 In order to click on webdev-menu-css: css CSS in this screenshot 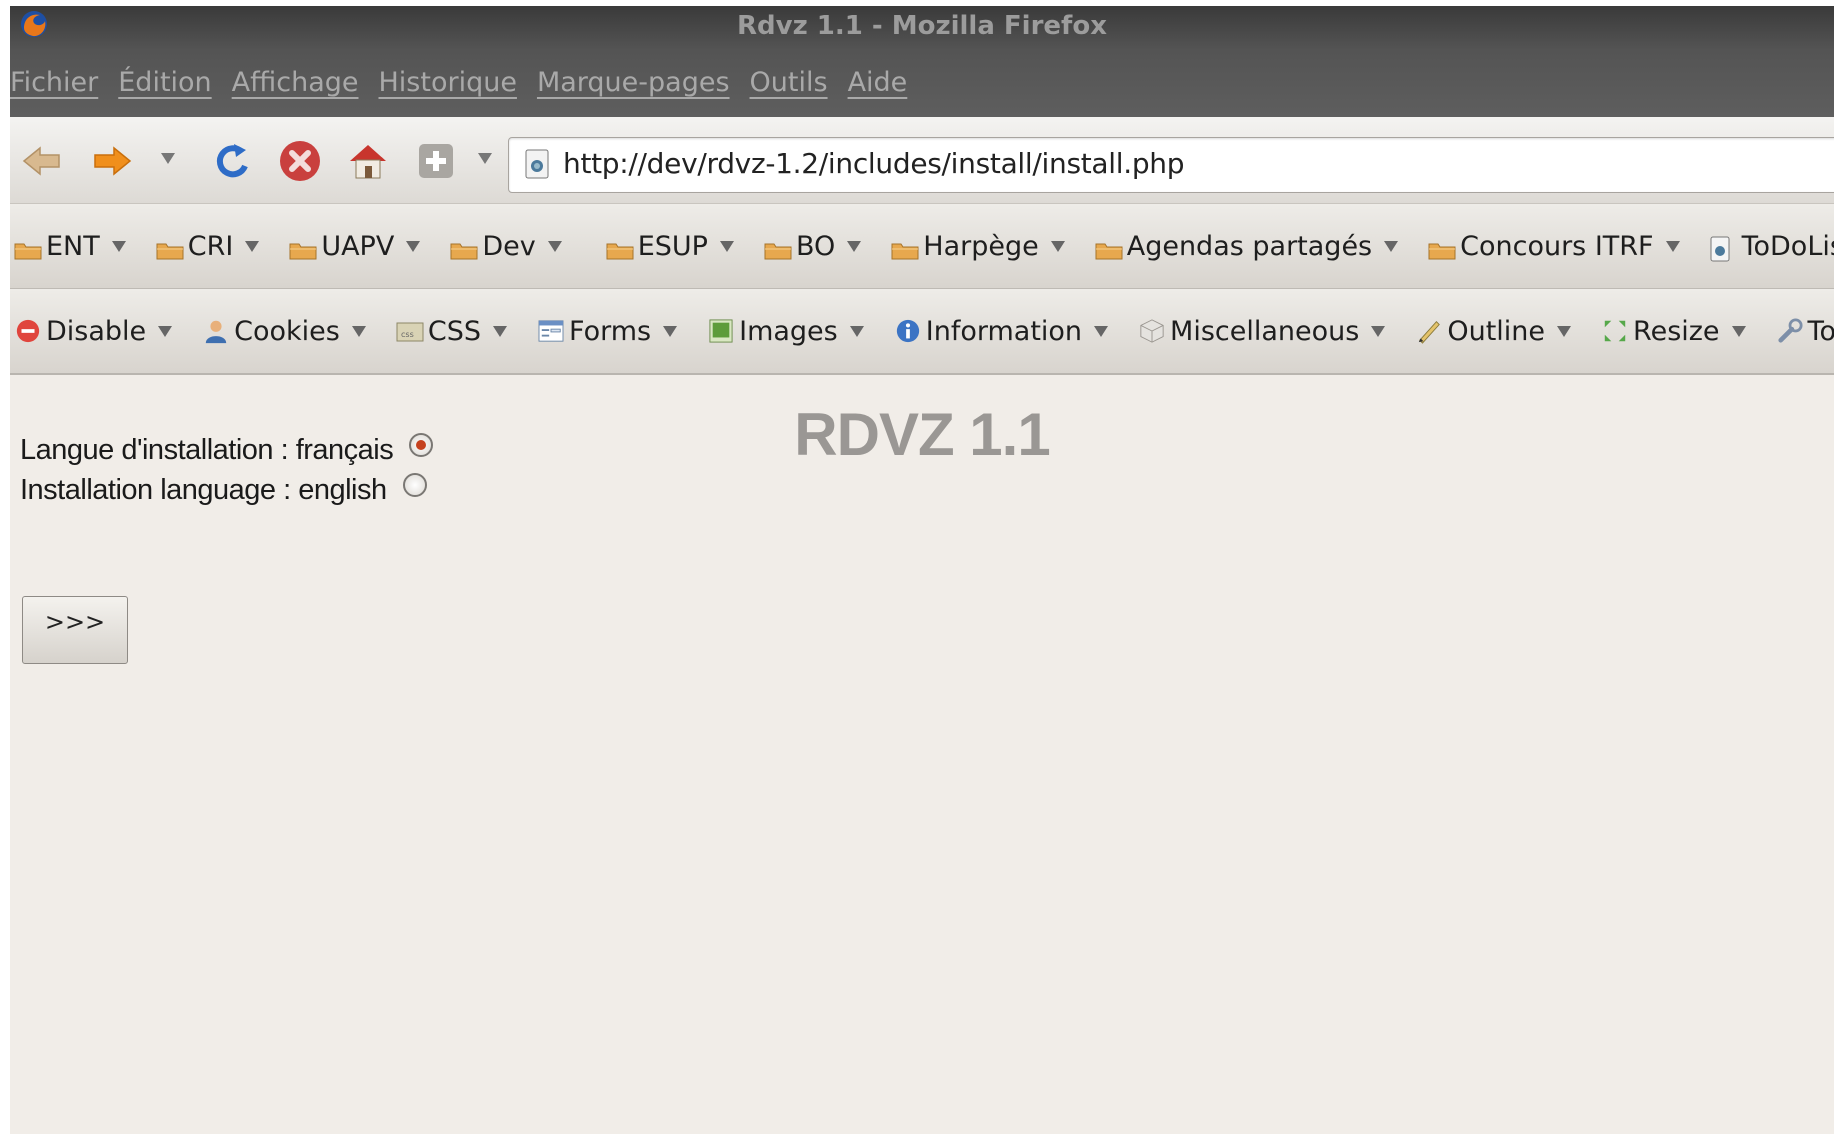, I will do `click(452, 331)`.